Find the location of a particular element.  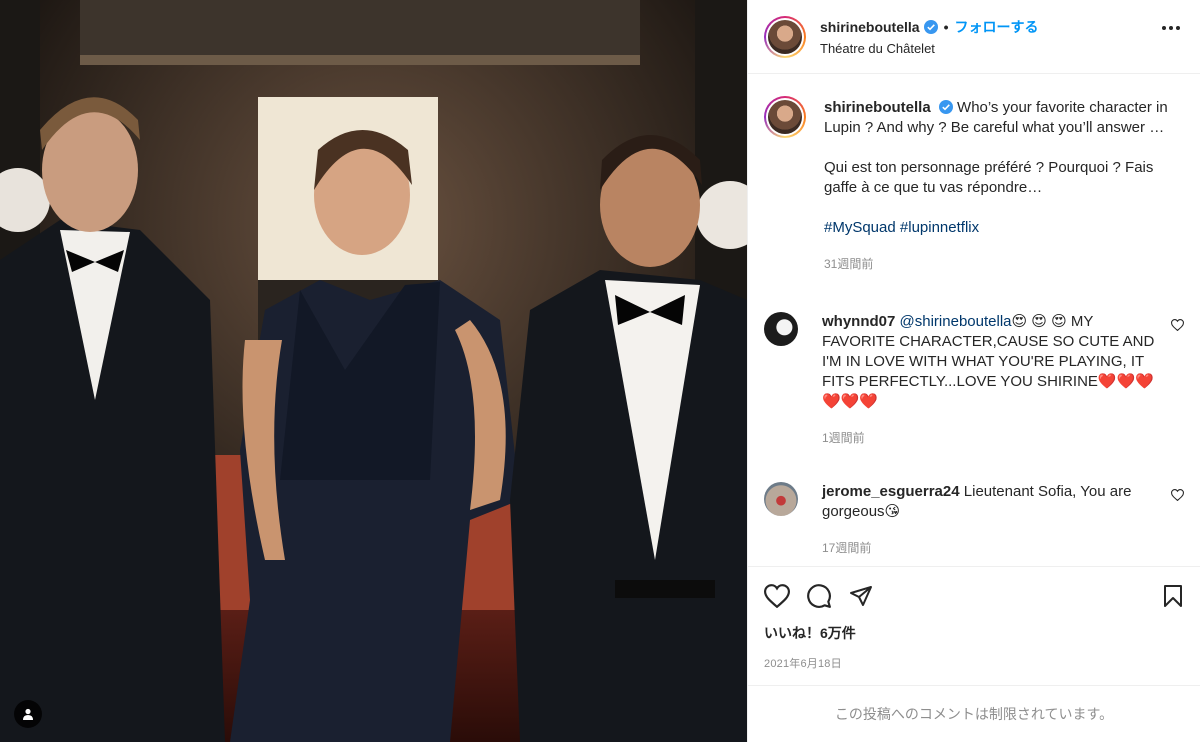

author-avatar is located at coordinates (785, 36).